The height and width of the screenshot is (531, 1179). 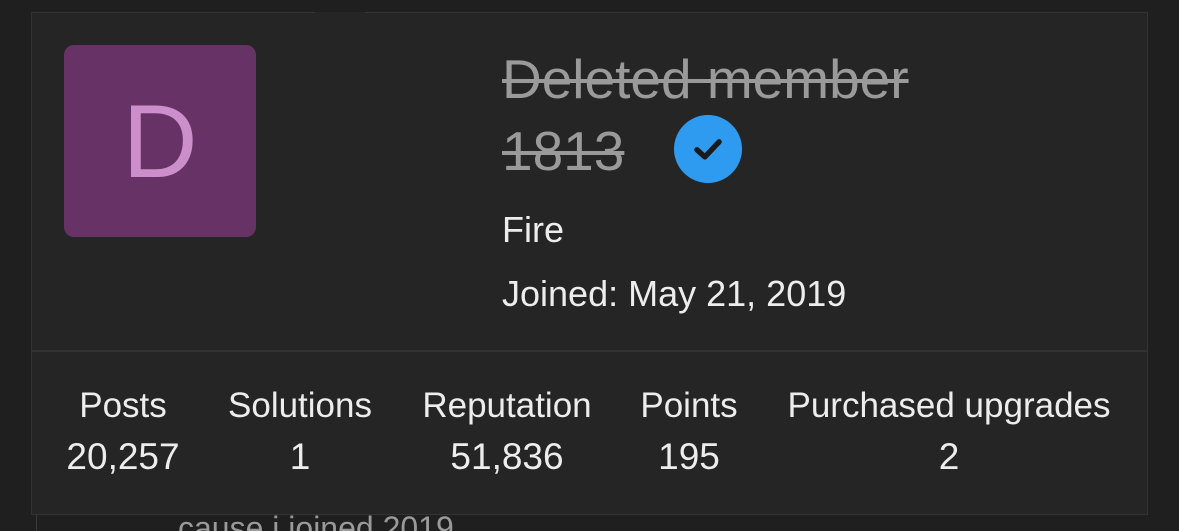 I want to click on stat-value: 2, so click(x=949, y=456).